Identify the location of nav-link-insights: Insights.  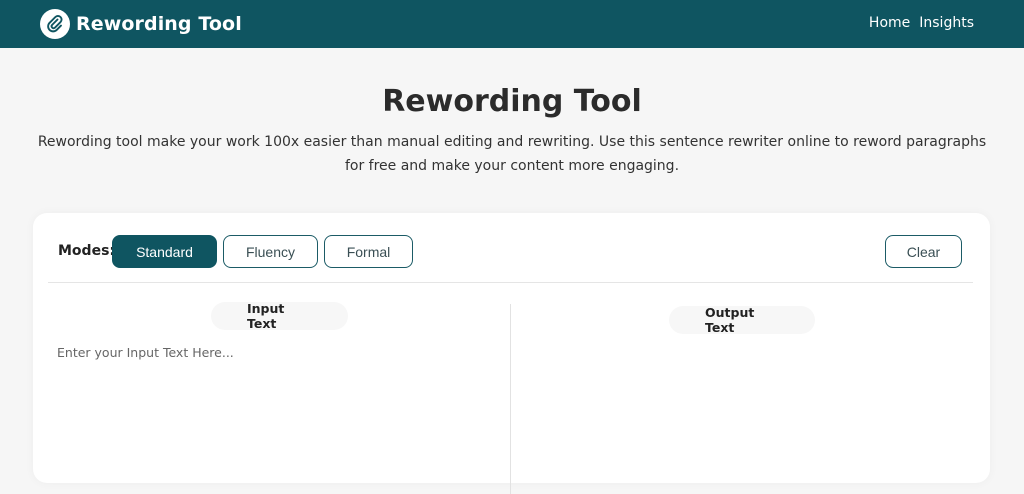
(946, 23).